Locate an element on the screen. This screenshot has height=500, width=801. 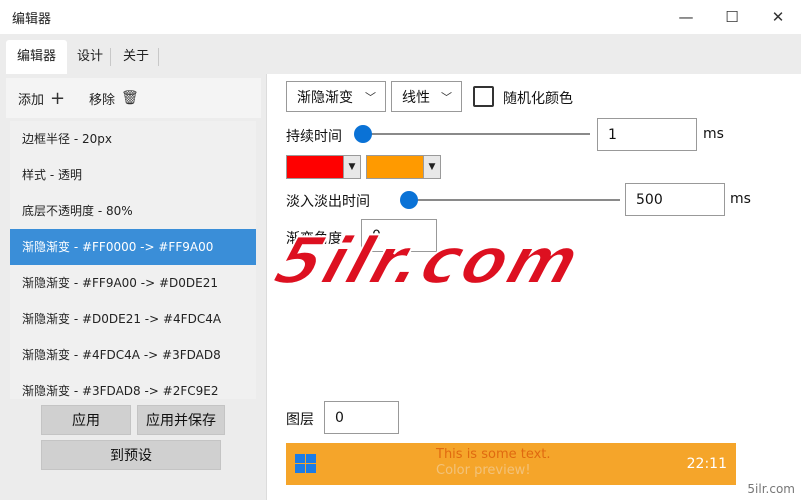
add-effect-button: 添加 + is located at coordinates (41, 98).